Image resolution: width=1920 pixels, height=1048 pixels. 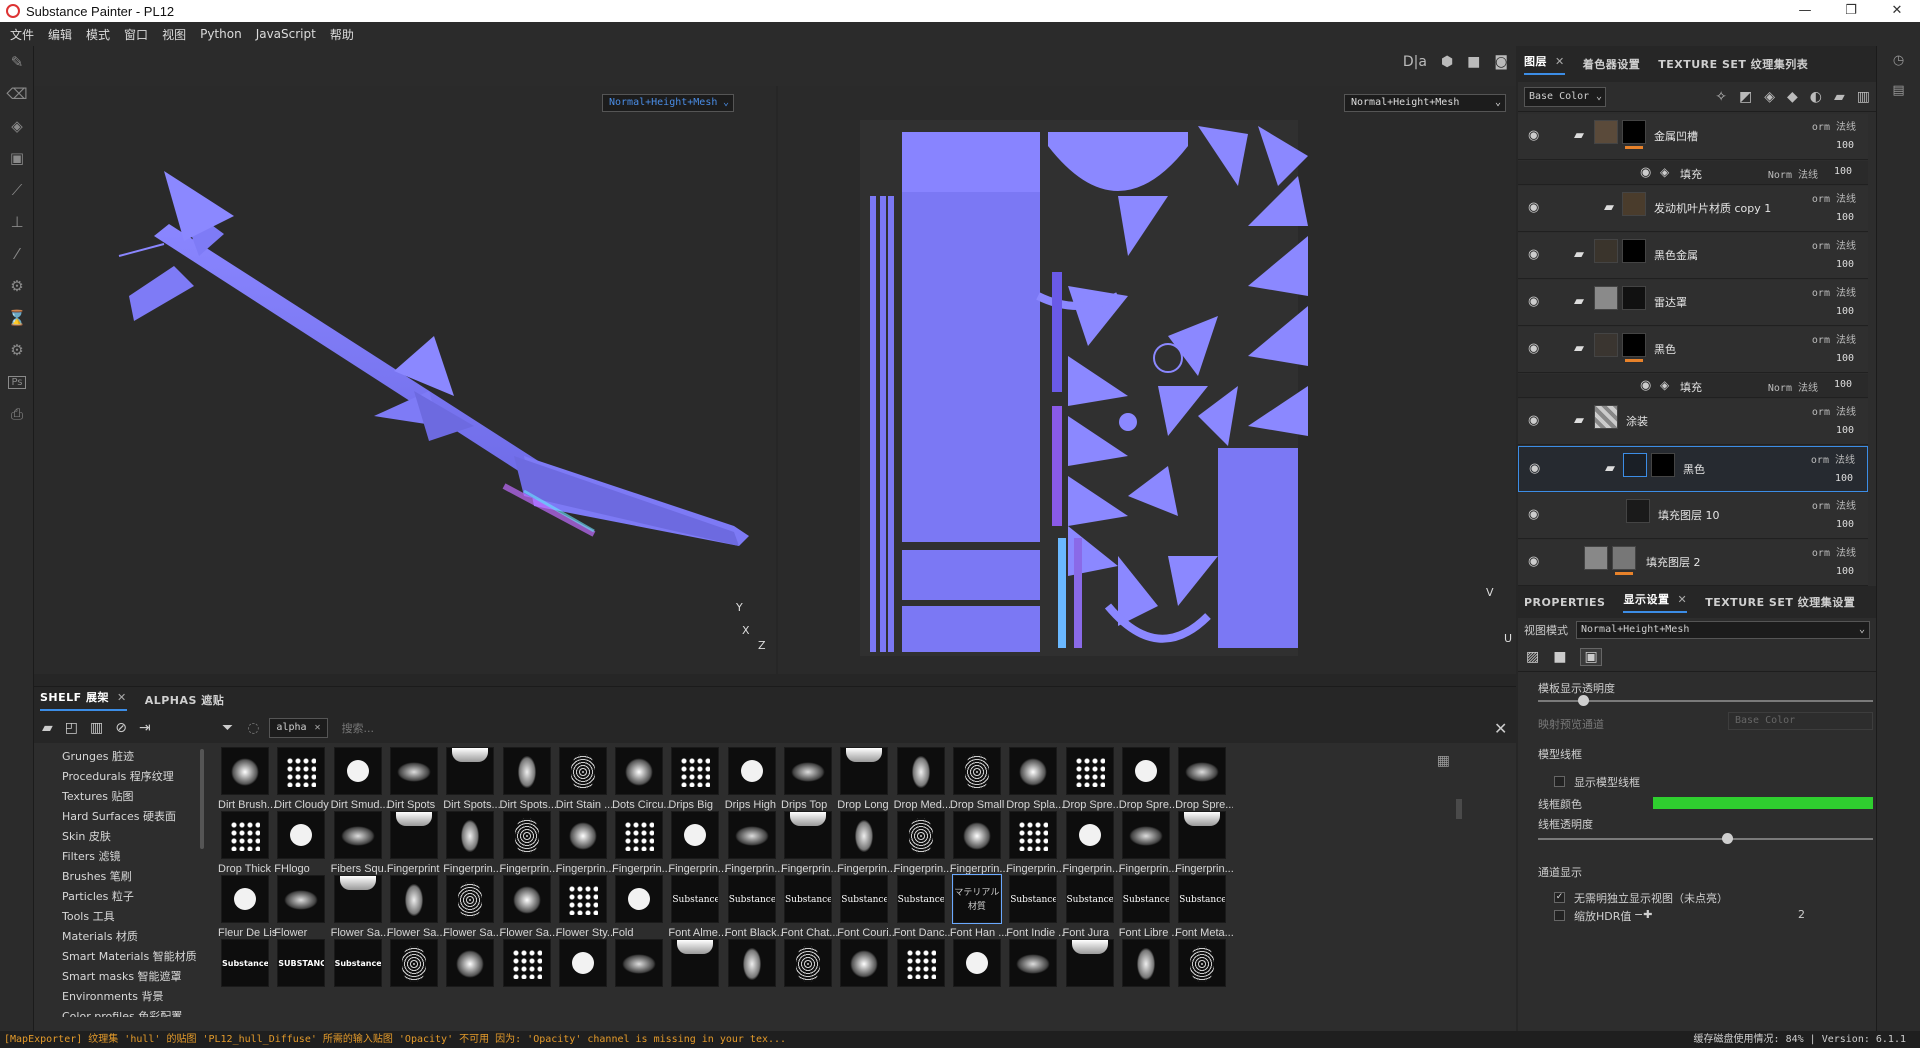 I want to click on layer-item: ◉ ▰ 金属凹槽 orm 法线 100, so click(x=1693, y=137).